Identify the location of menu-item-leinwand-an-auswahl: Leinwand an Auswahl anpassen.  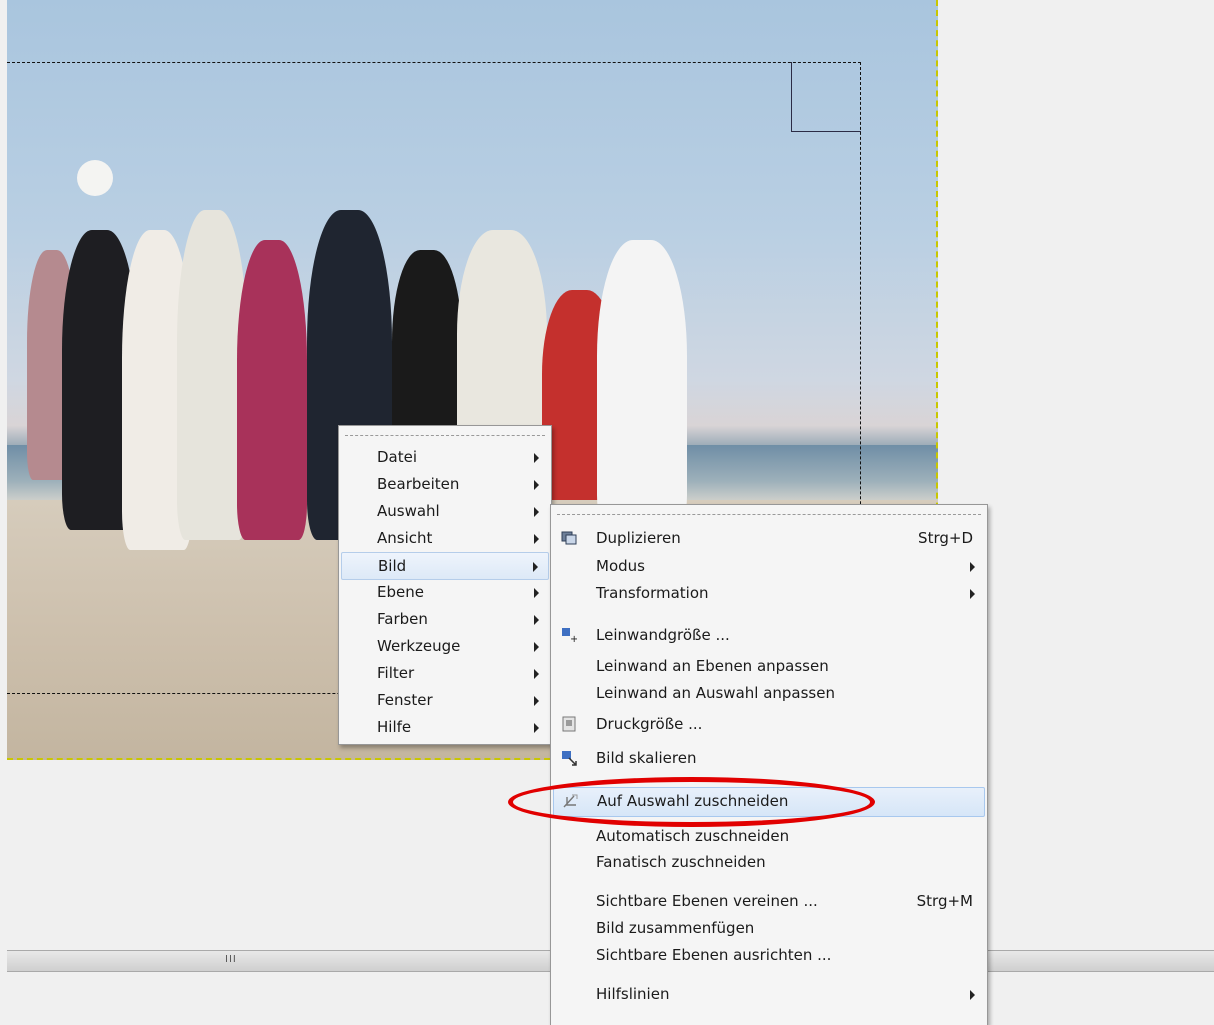
(769, 693).